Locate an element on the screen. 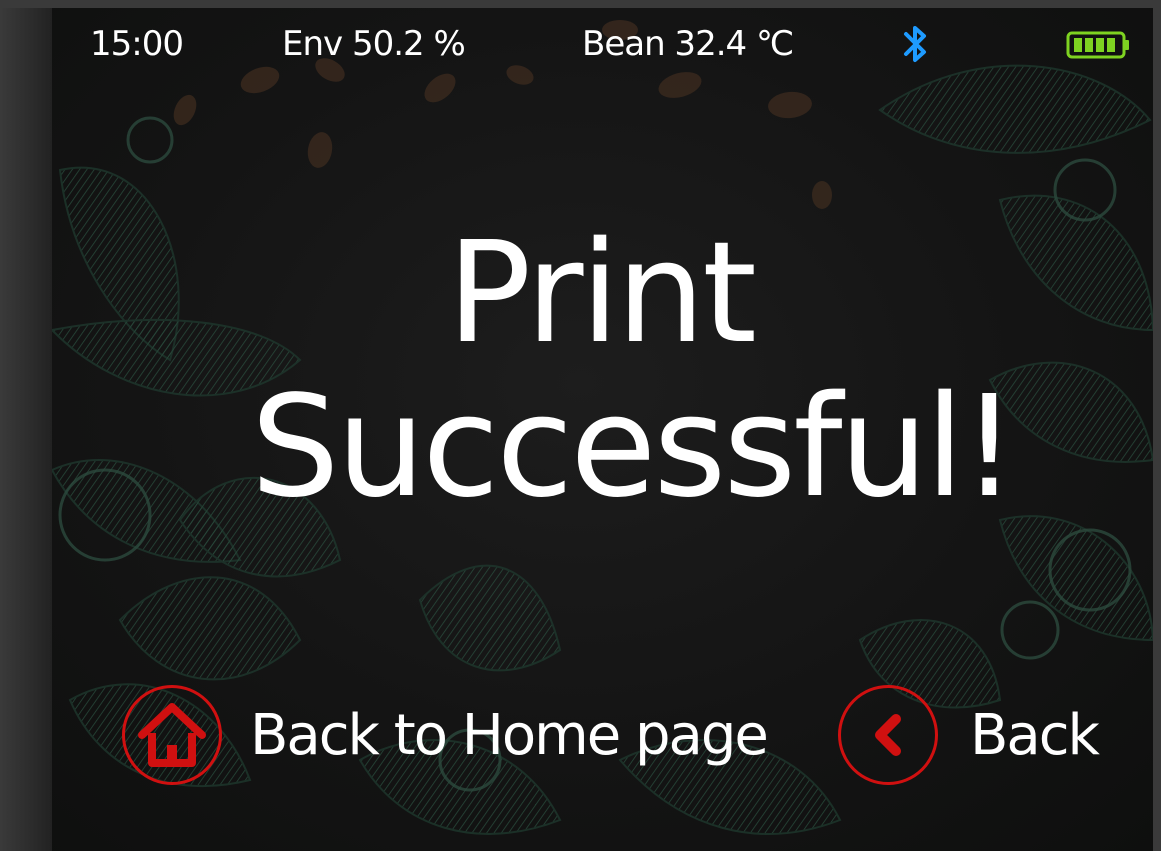 This screenshot has width=1161, height=851. env-humidity: Env 50.2 % is located at coordinates (374, 44).